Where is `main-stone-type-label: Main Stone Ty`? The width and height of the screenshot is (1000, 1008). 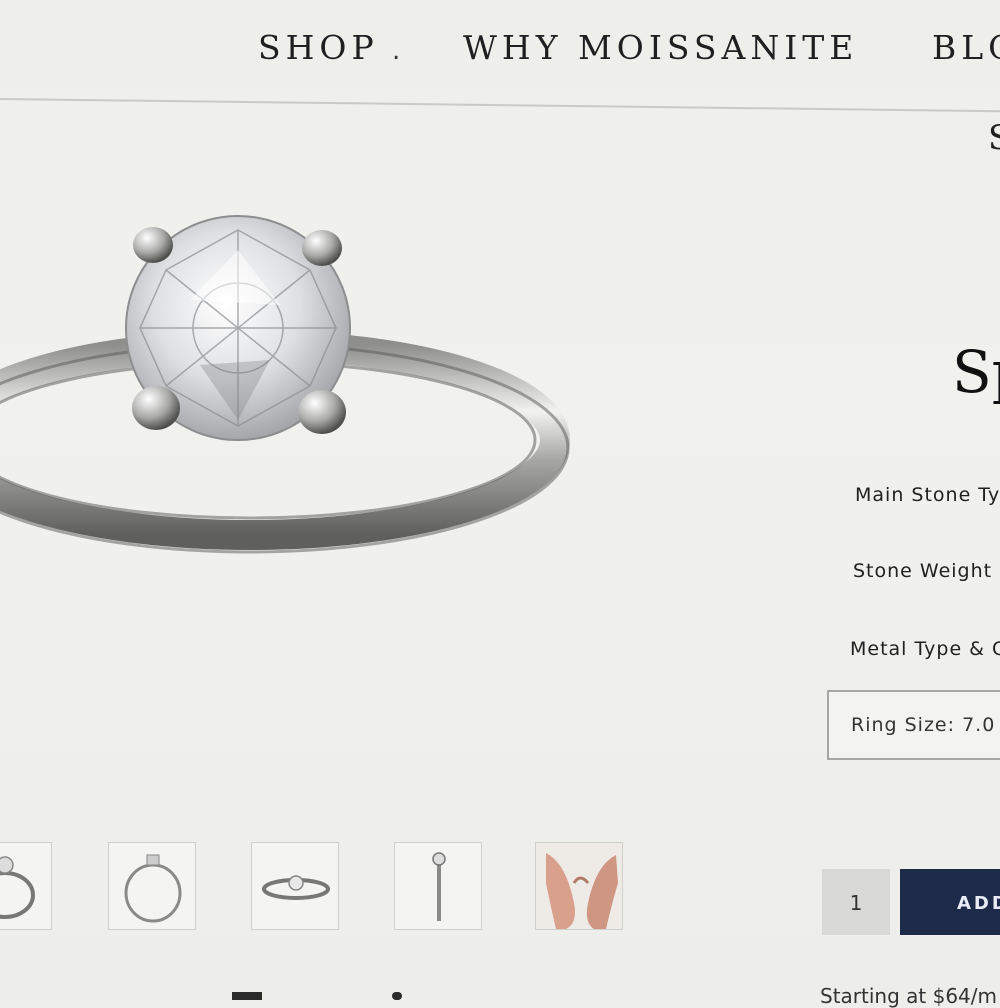 main-stone-type-label: Main Stone Ty is located at coordinates (927, 495).